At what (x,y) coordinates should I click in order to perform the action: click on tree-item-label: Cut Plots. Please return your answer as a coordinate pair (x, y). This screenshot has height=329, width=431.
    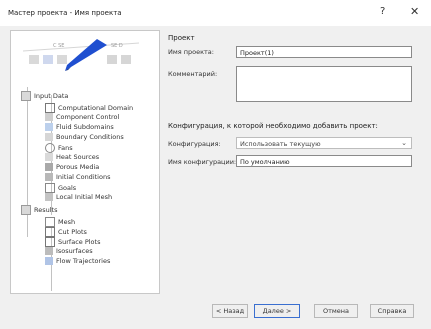
    Looking at the image, I should click on (72, 232).